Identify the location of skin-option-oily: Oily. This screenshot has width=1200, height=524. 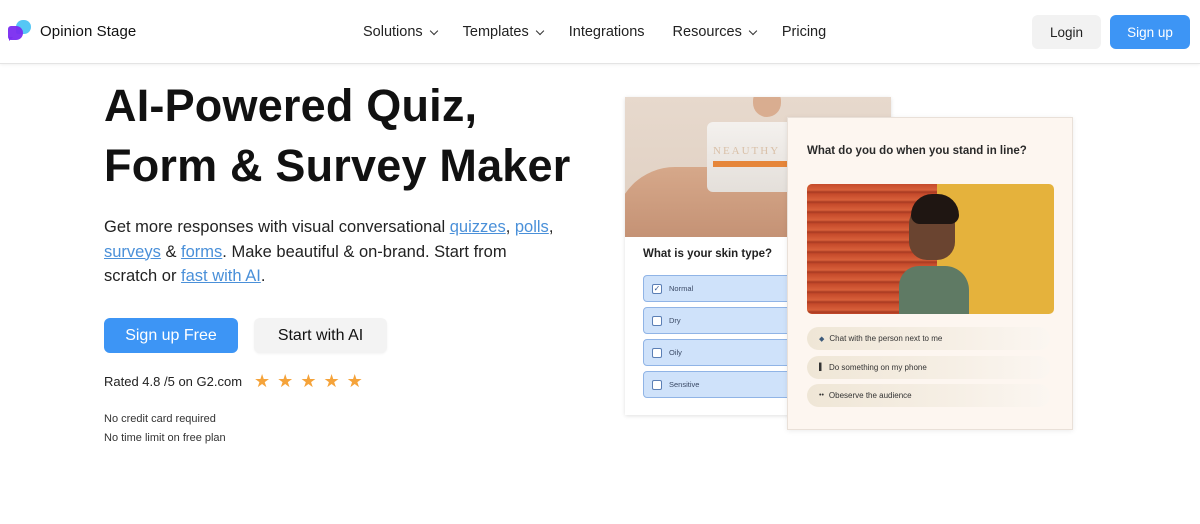
(718, 352).